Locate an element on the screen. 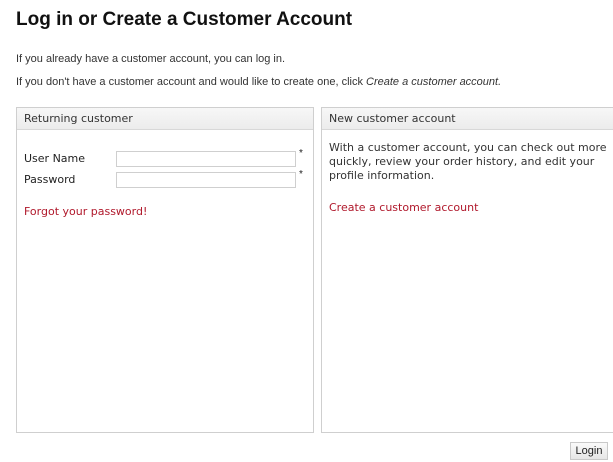  password-label: Password is located at coordinates (50, 179).